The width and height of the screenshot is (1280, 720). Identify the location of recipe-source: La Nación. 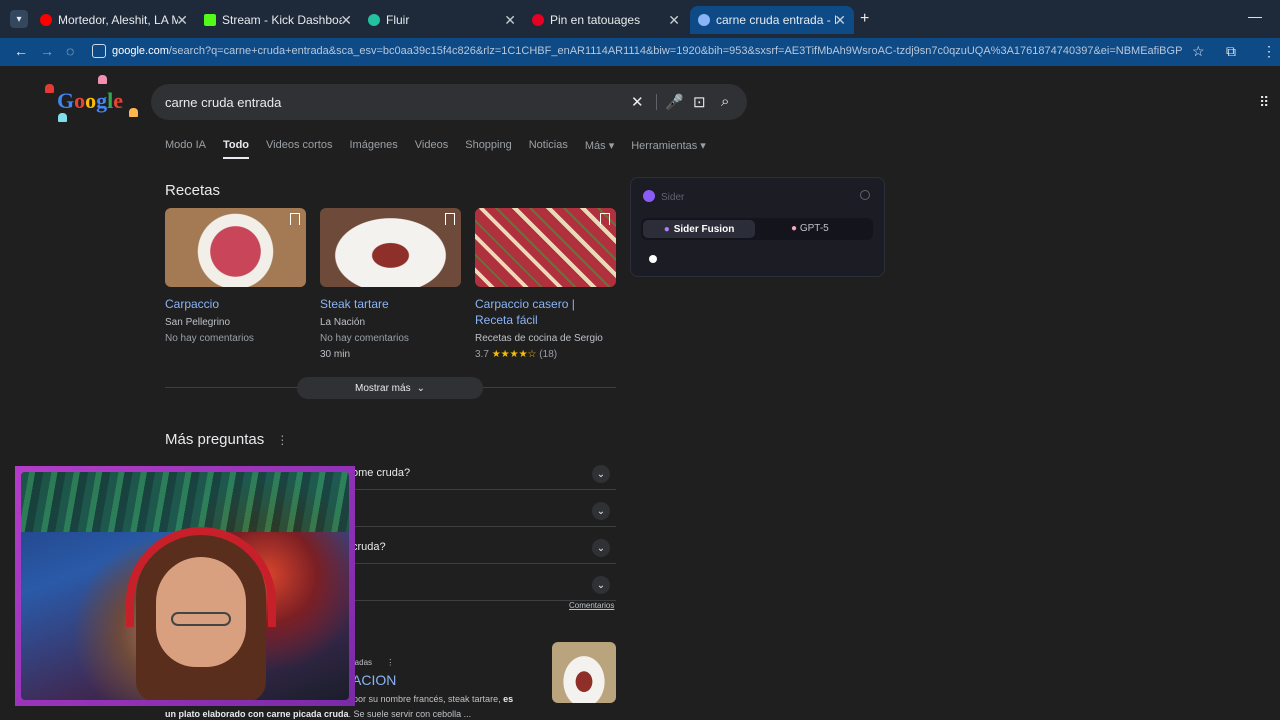
(343, 322).